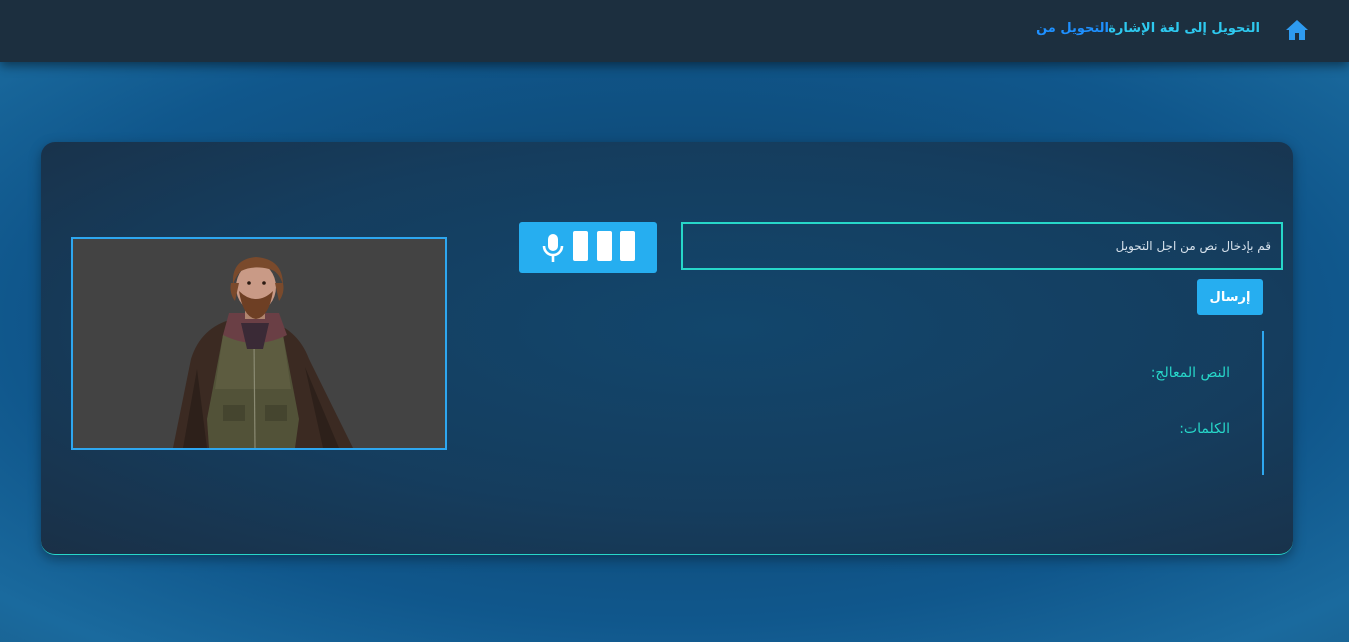 This screenshot has width=1349, height=642. Describe the element at coordinates (1230, 297) in the screenshot. I see `send-button: إرسال` at that location.